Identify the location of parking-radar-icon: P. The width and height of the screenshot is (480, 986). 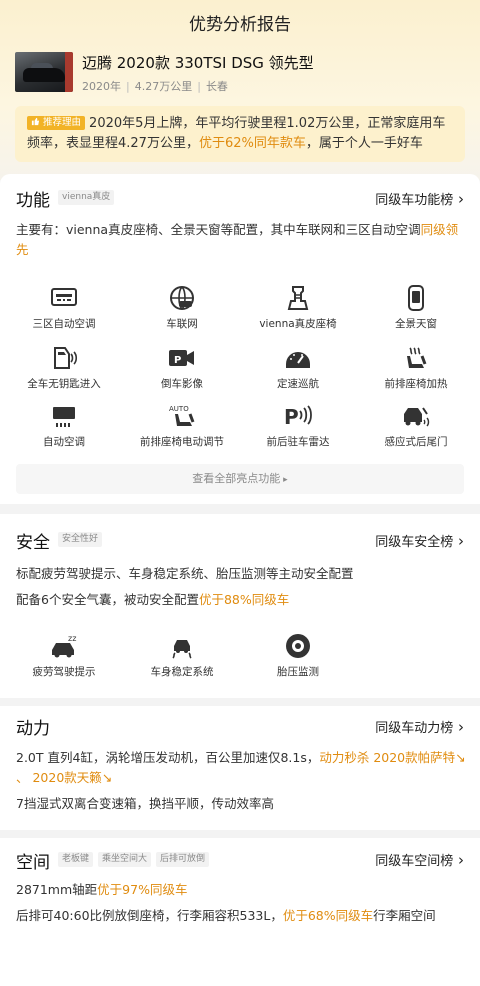
(298, 417).